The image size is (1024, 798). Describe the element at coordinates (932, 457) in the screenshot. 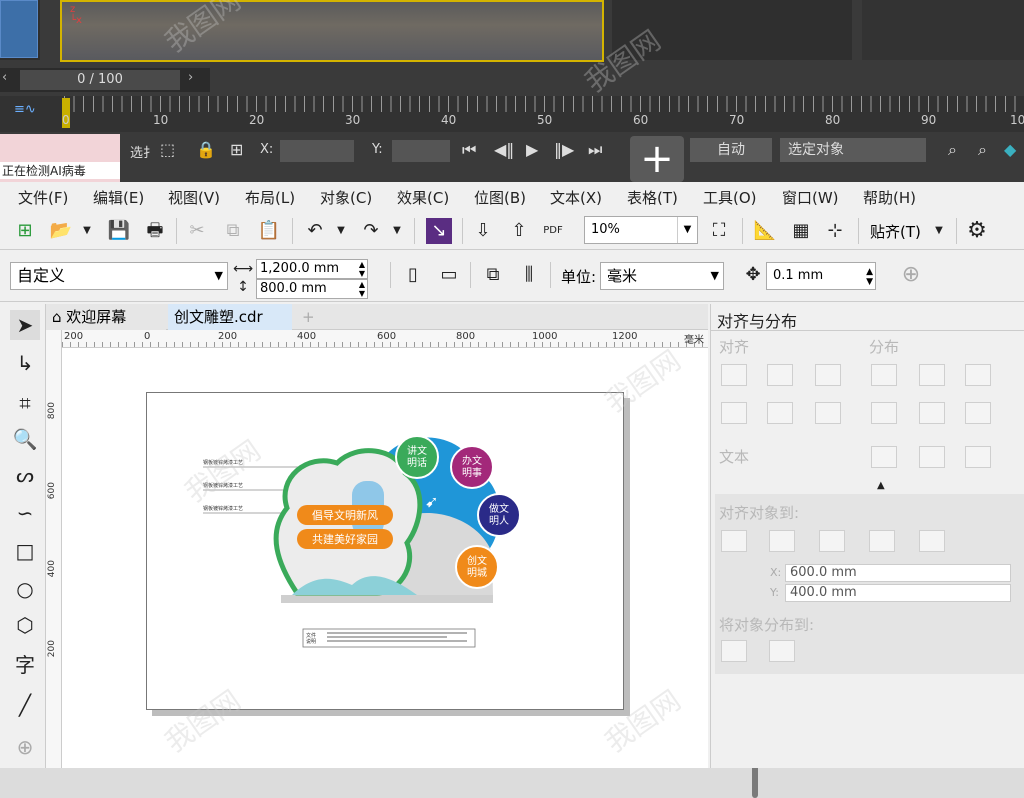

I see `text-baseline-2-icon` at that location.